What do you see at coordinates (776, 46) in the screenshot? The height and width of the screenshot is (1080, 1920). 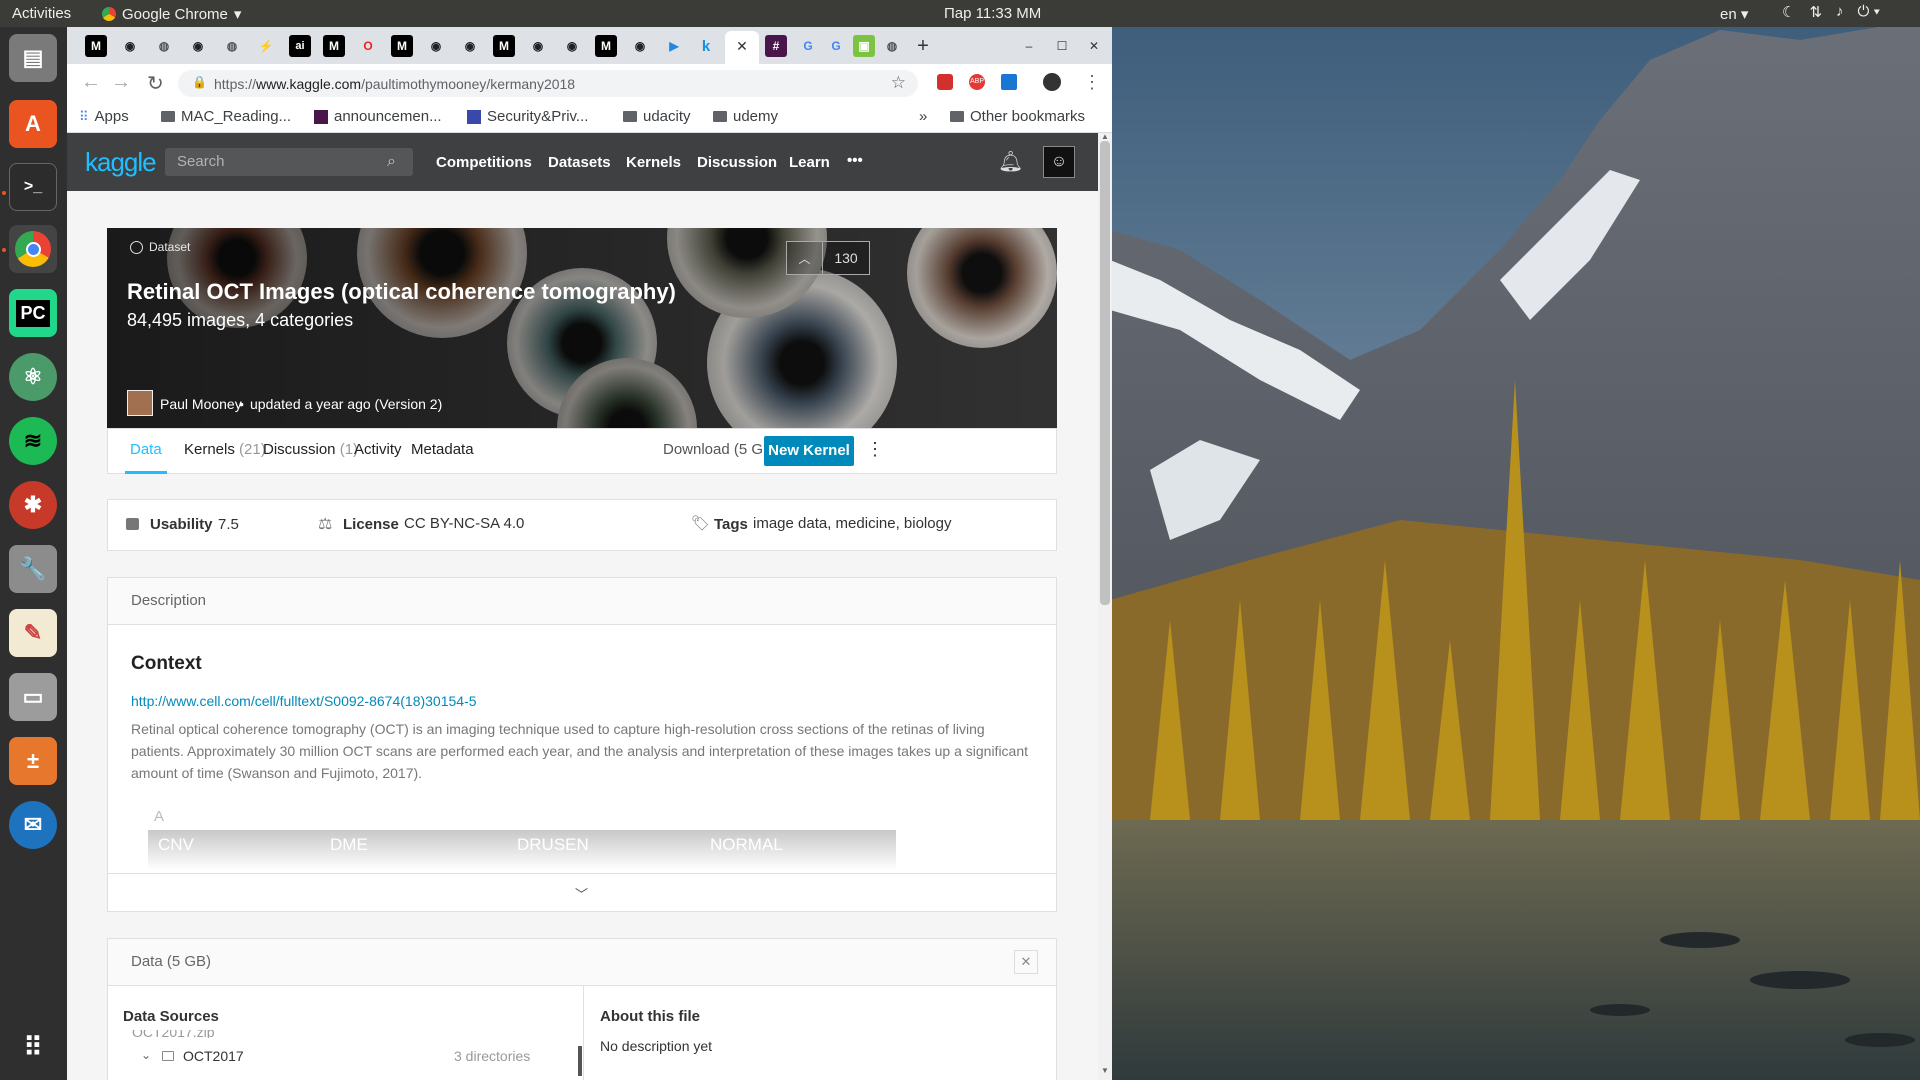 I see `slack-tab-icon: #` at bounding box center [776, 46].